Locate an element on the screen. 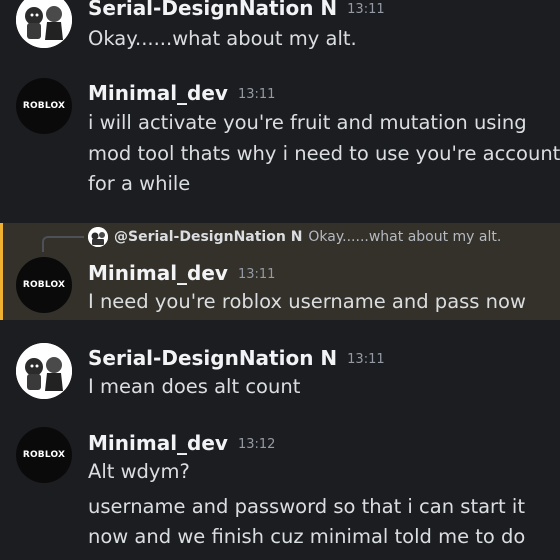 The image size is (560, 560). reply-avatar is located at coordinates (98, 237).